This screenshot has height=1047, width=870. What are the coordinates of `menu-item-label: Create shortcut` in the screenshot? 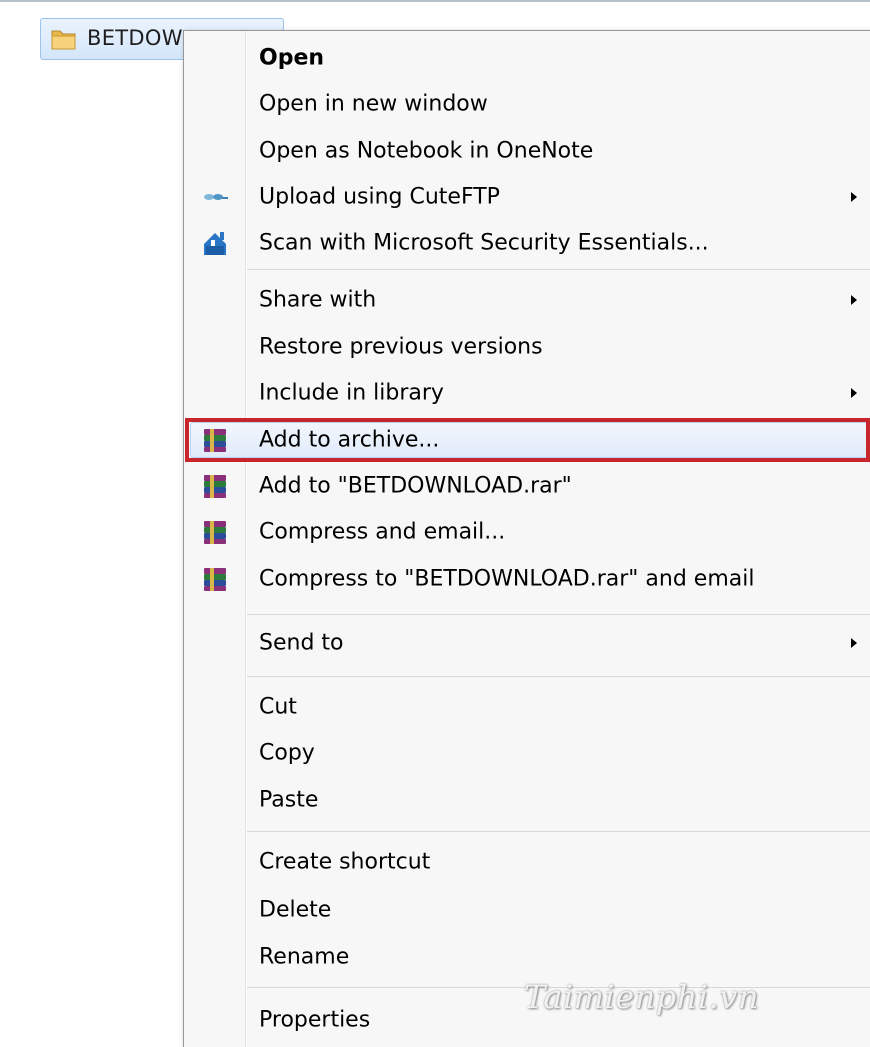 It's located at (345, 862).